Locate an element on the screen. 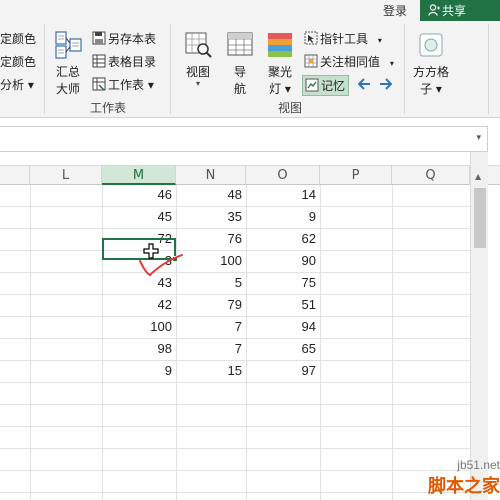 This screenshot has width=500, height=500. fangfang-grid-button: 方方格 子 ▾ is located at coordinates (431, 63).